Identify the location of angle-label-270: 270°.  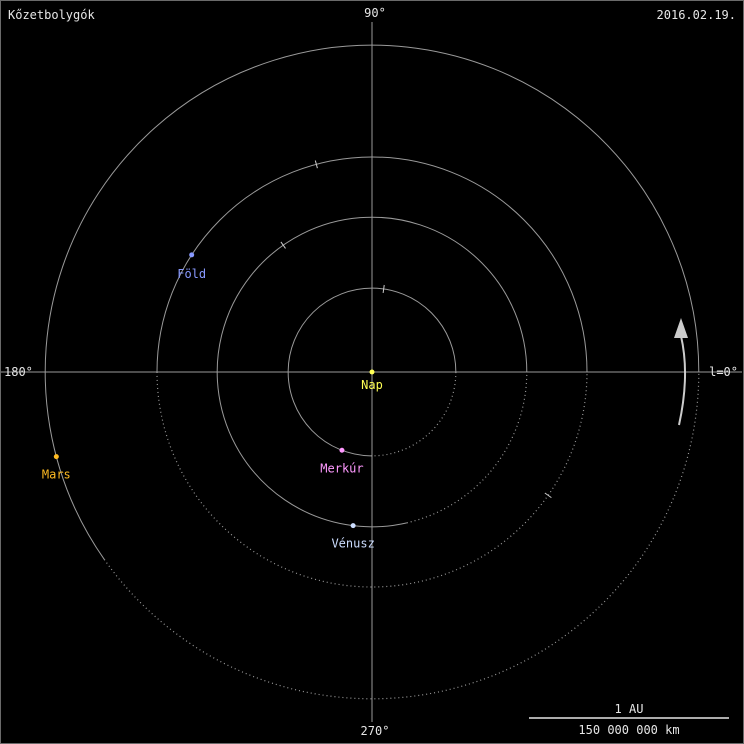
(375, 731).